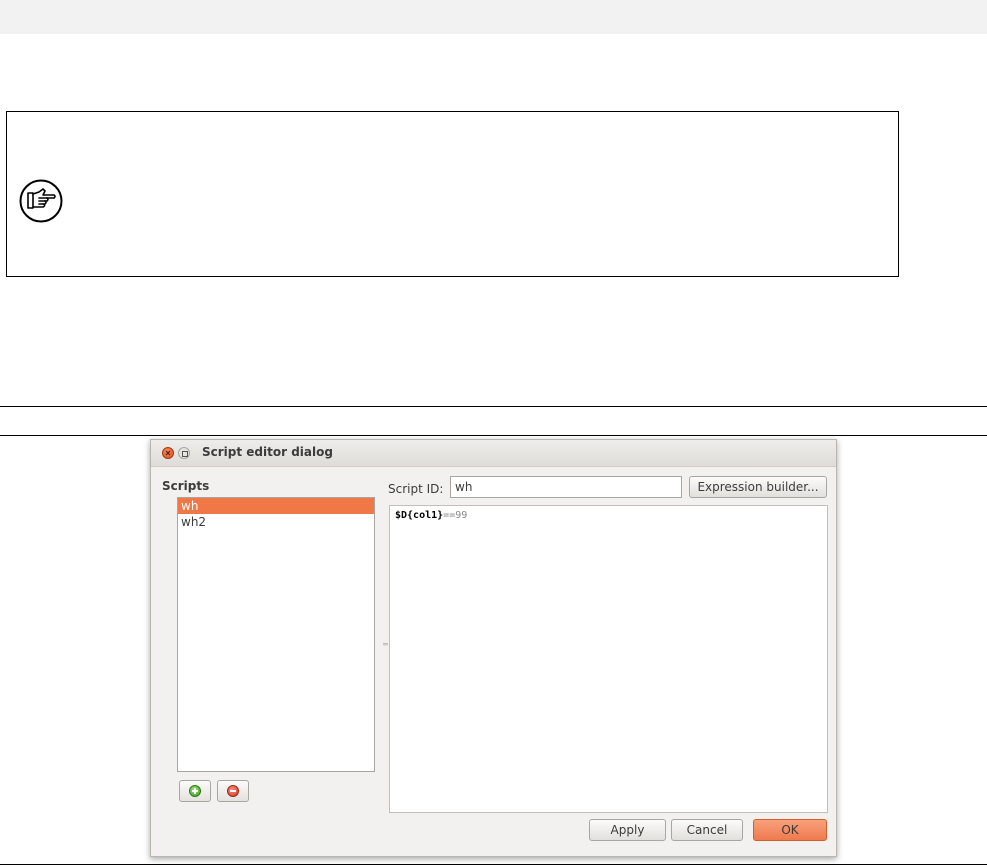 This screenshot has width=987, height=867. I want to click on pane-splitter: ═, so click(385, 644).